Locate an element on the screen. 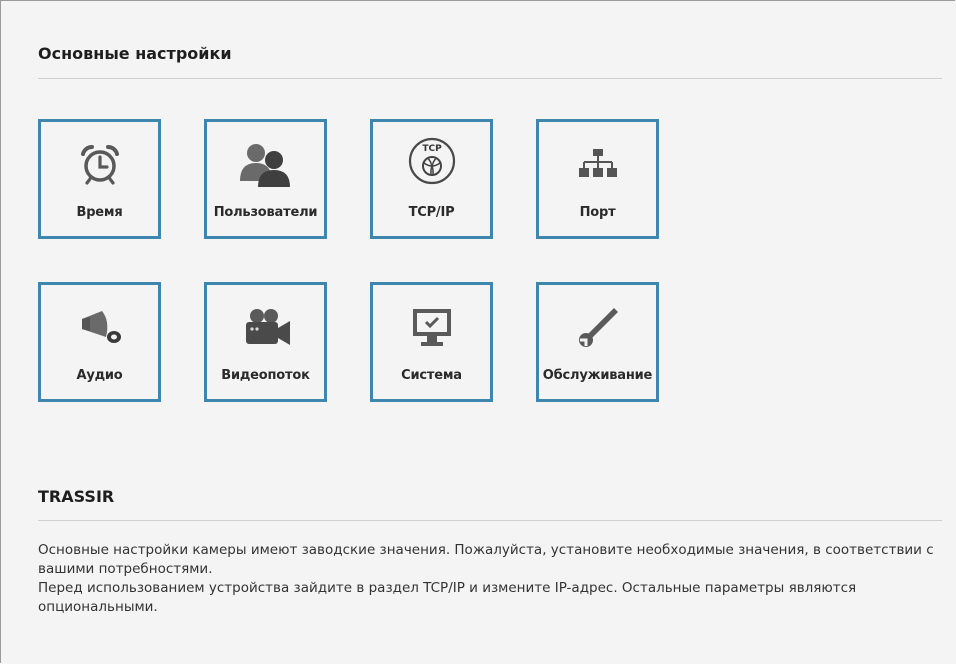 Image resolution: width=956 pixels, height=664 pixels. tile-users-label: Пользователи is located at coordinates (265, 212).